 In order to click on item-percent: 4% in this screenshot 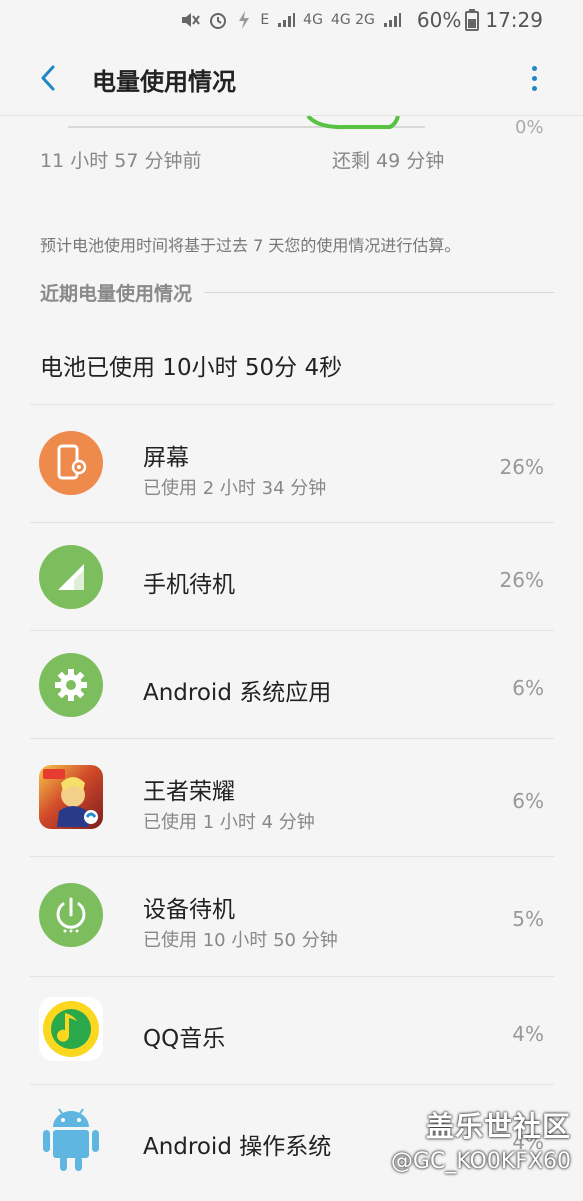, I will do `click(528, 1034)`.